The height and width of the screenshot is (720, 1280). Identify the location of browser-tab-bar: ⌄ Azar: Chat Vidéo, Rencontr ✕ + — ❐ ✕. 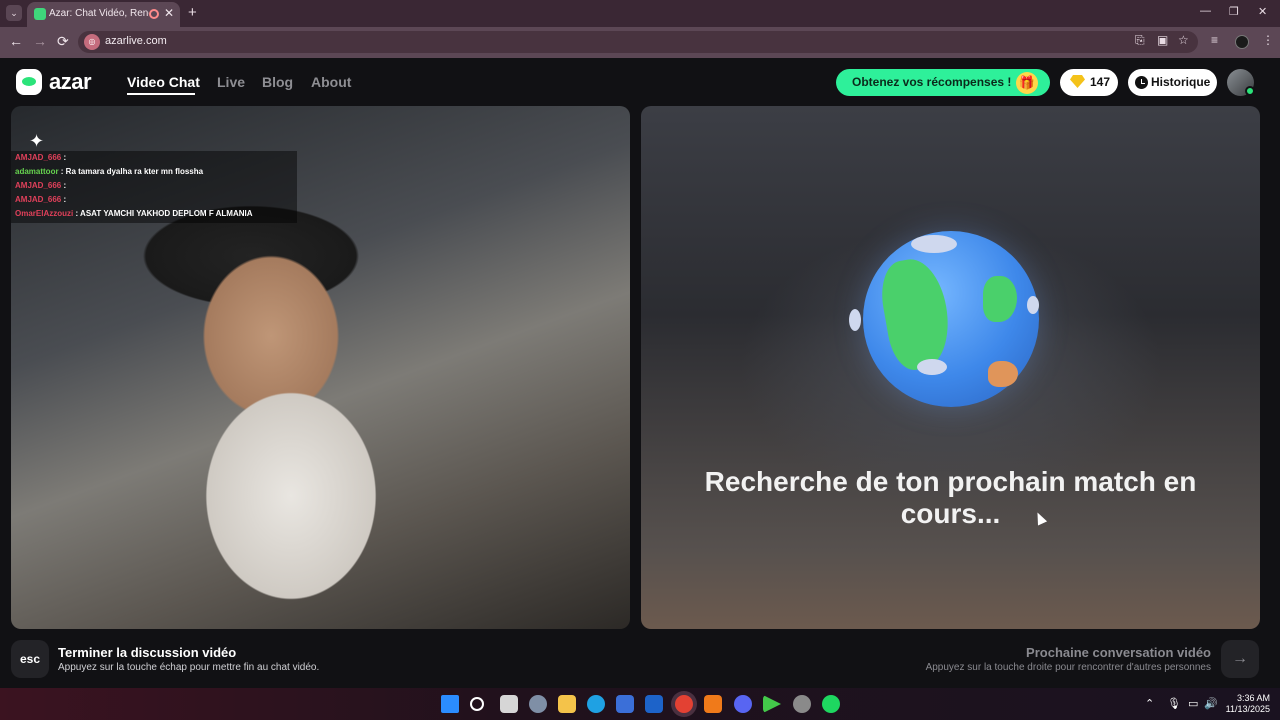
(640, 13).